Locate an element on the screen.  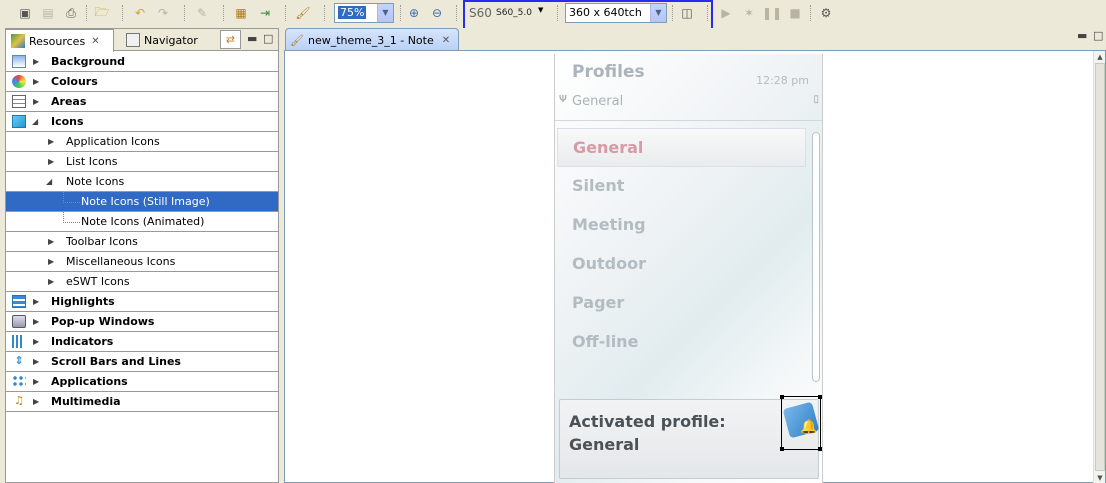
tree-item-multimedia: ♫ ▶ Multimedia is located at coordinates (142, 402).